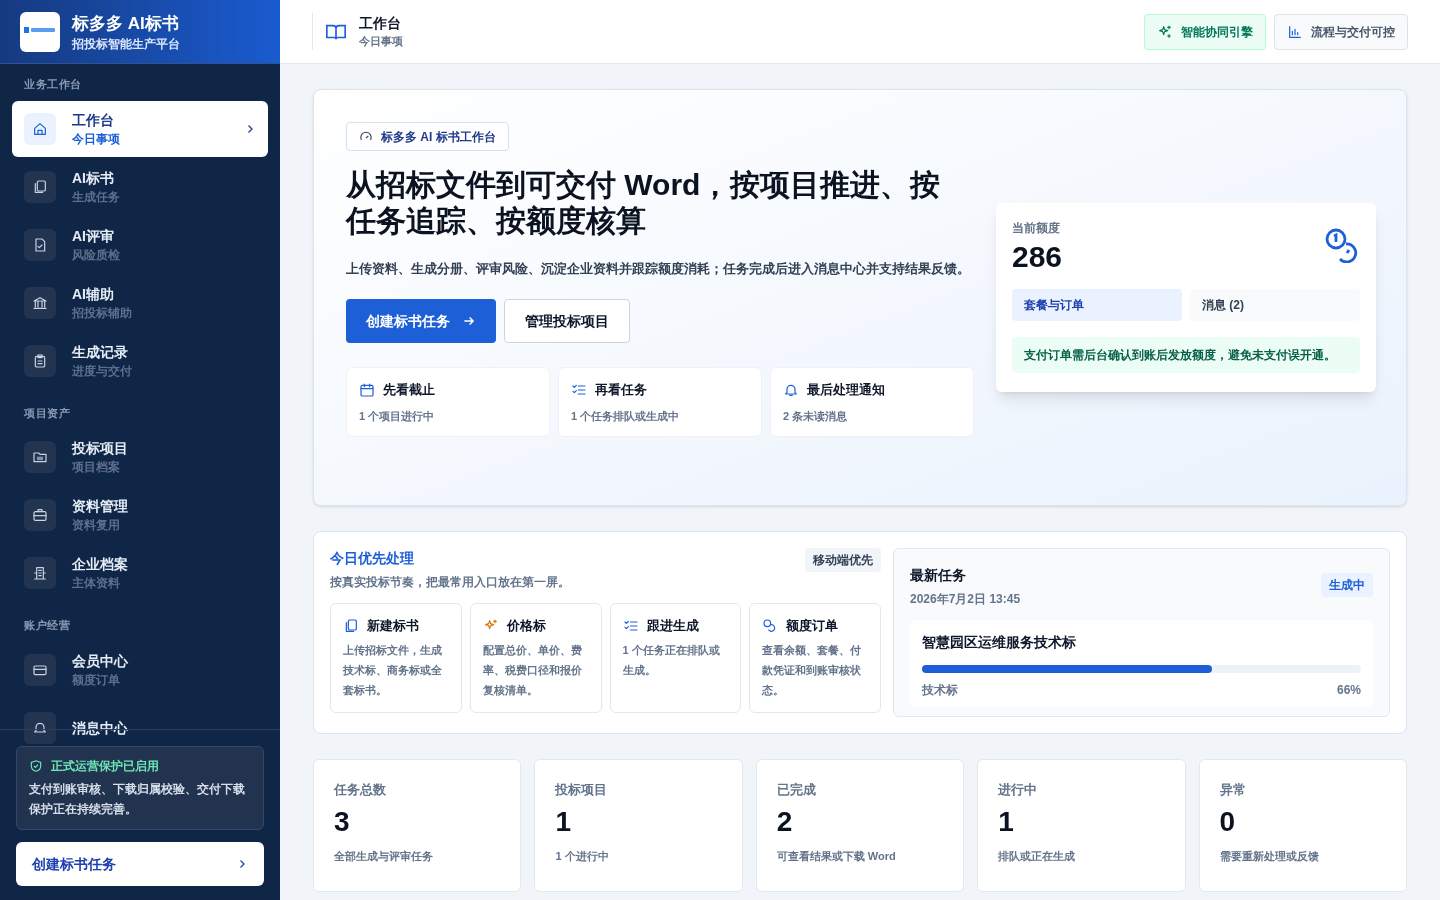  I want to click on nav-item: 投标项目 项目档案, so click(140, 457).